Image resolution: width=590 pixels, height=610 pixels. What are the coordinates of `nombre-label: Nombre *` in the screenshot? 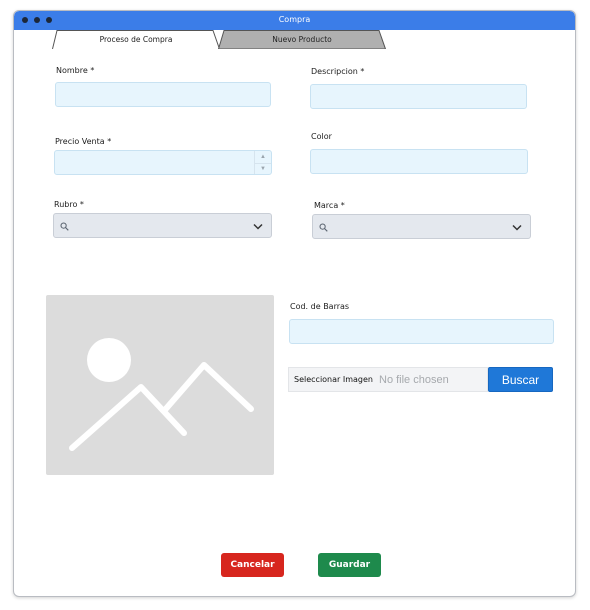 It's located at (75, 70).